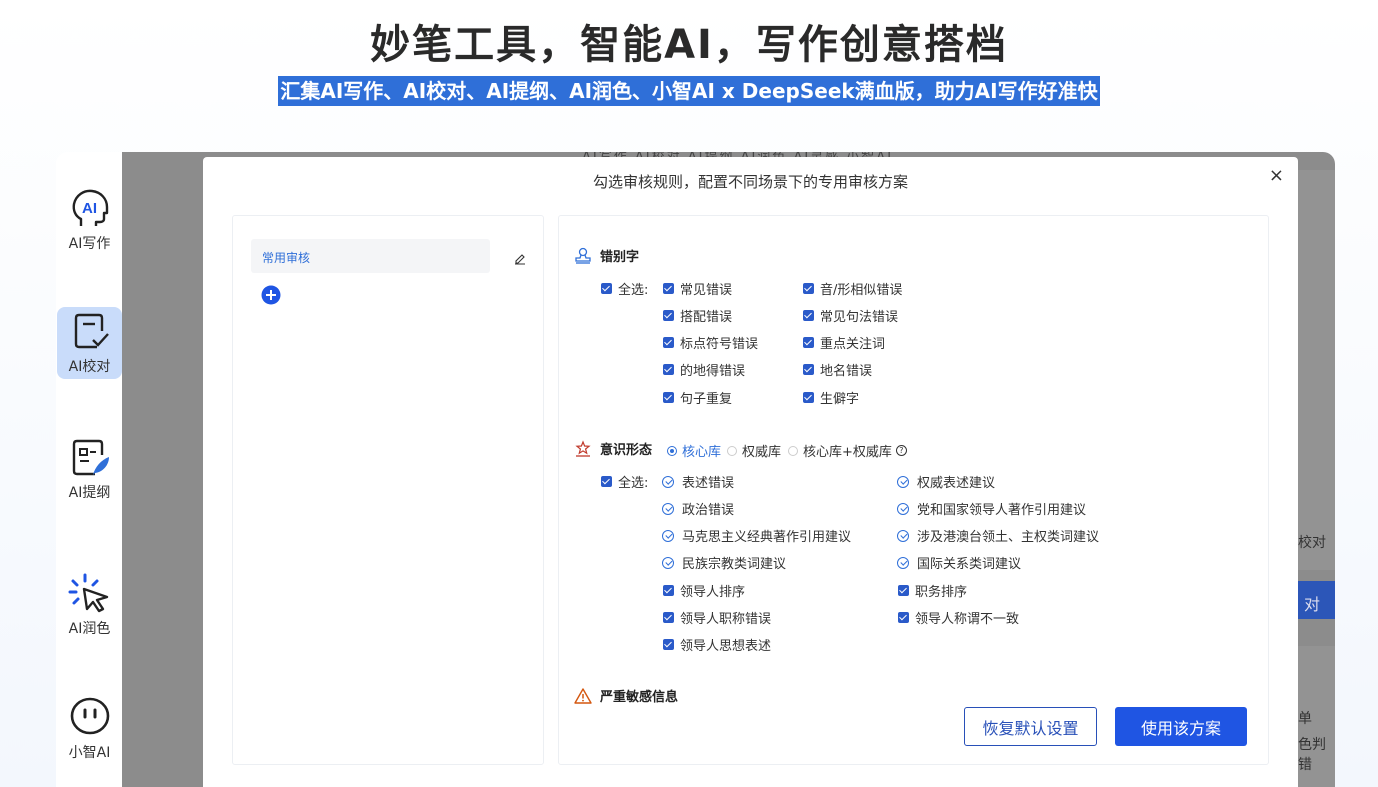 This screenshot has width=1378, height=787. Describe the element at coordinates (713, 592) in the screenshot. I see `checkbox-label: 领导人排序` at that location.